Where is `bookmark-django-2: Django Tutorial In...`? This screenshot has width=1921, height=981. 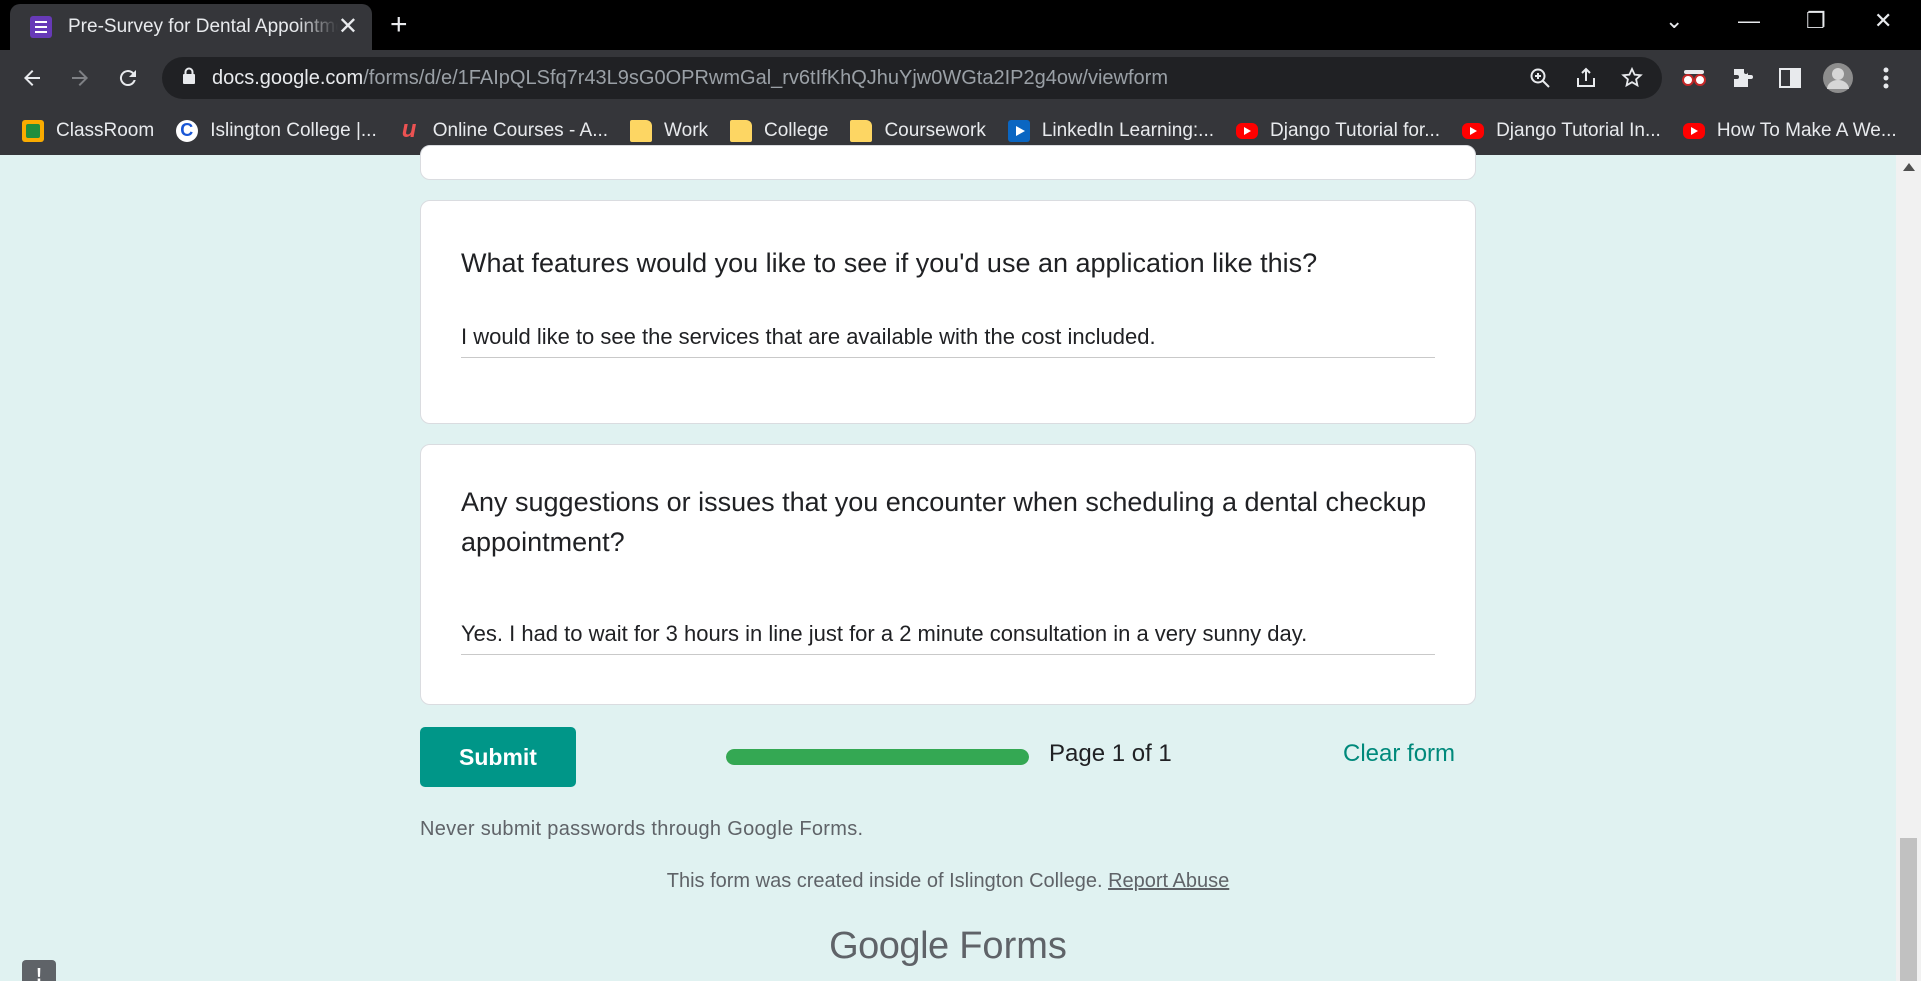
bookmark-django-2: Django Tutorial In... is located at coordinates (1561, 131).